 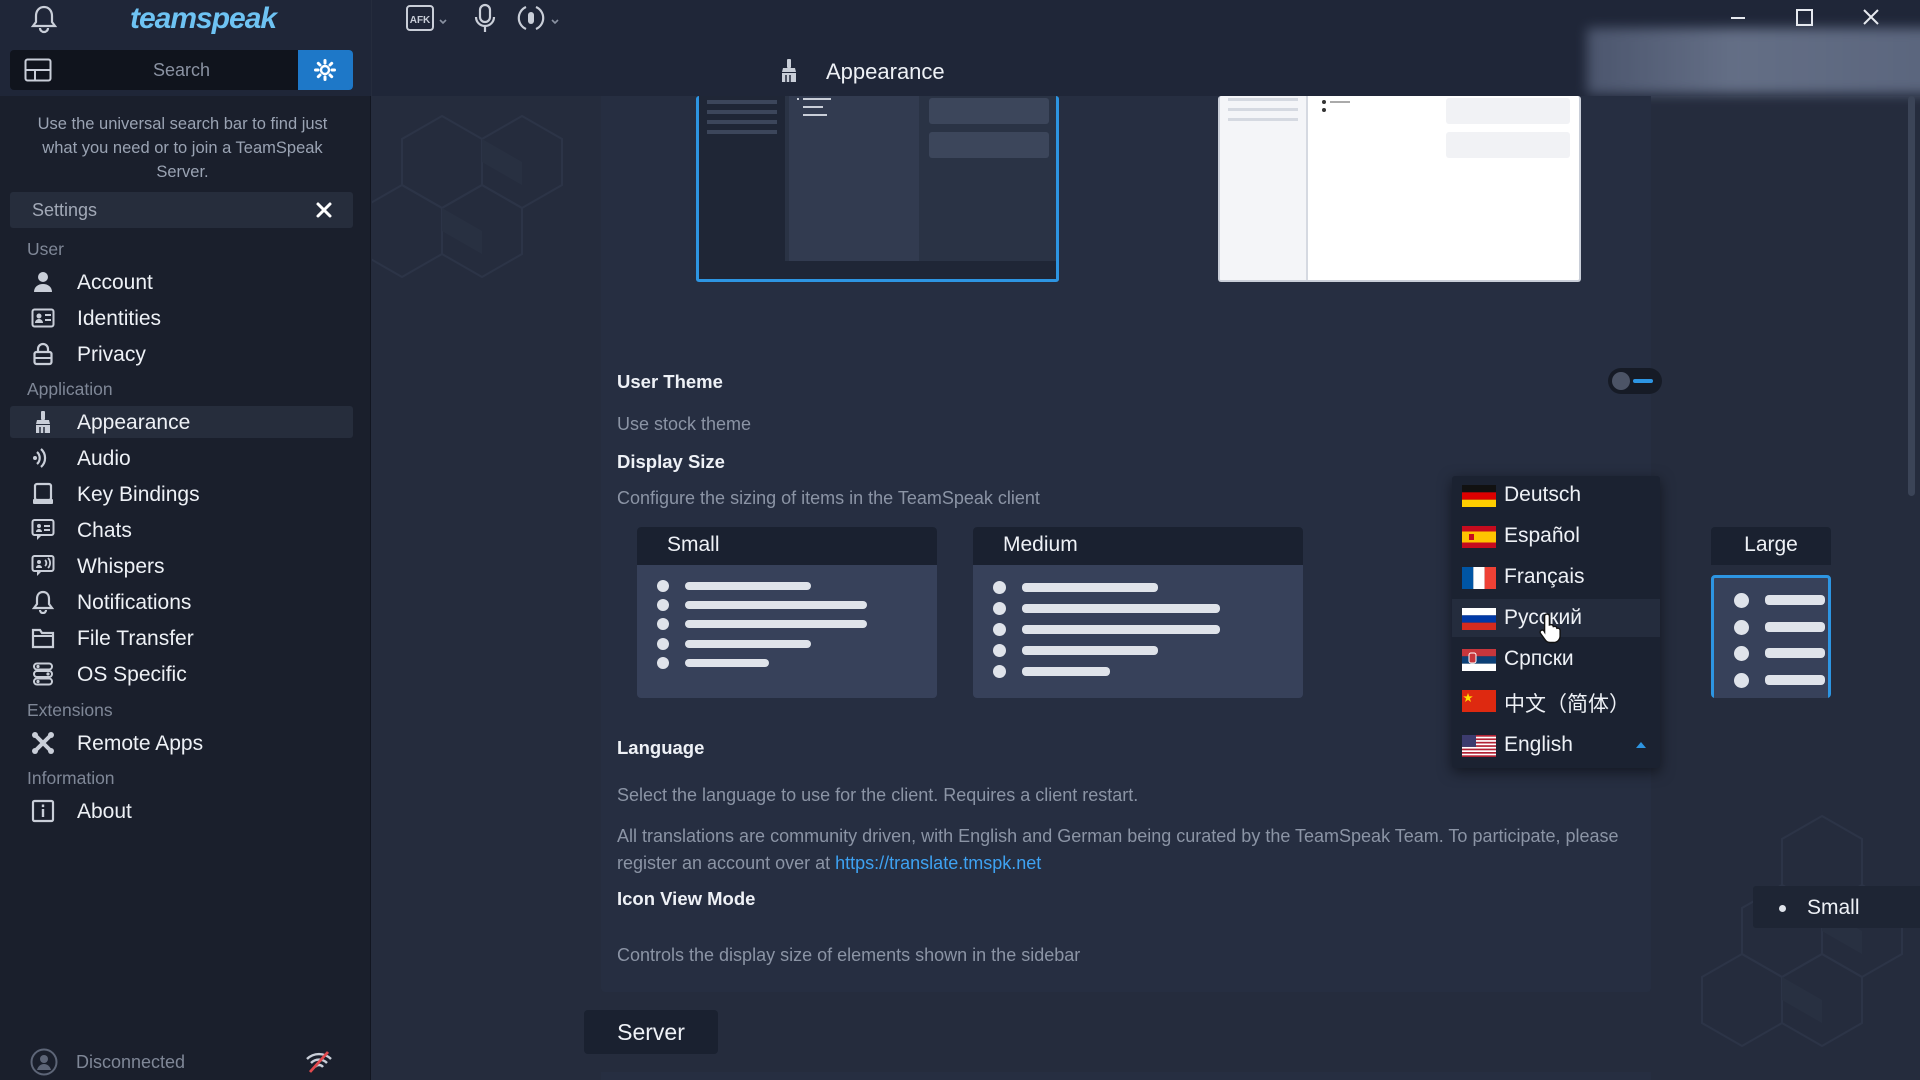 I want to click on section-label-information: Information, so click(x=71, y=778).